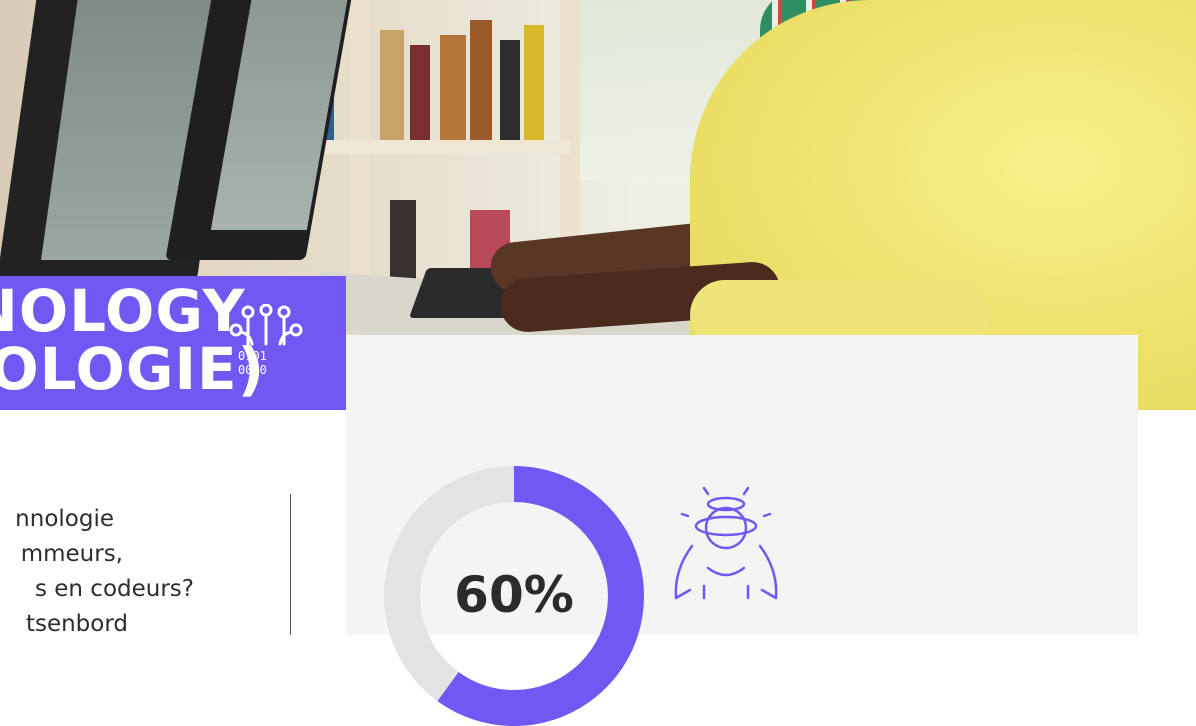  I want to click on section-title-box: TECHNOLOGY (TECHNOLOGIE) 0101 0000, so click(173, 343).